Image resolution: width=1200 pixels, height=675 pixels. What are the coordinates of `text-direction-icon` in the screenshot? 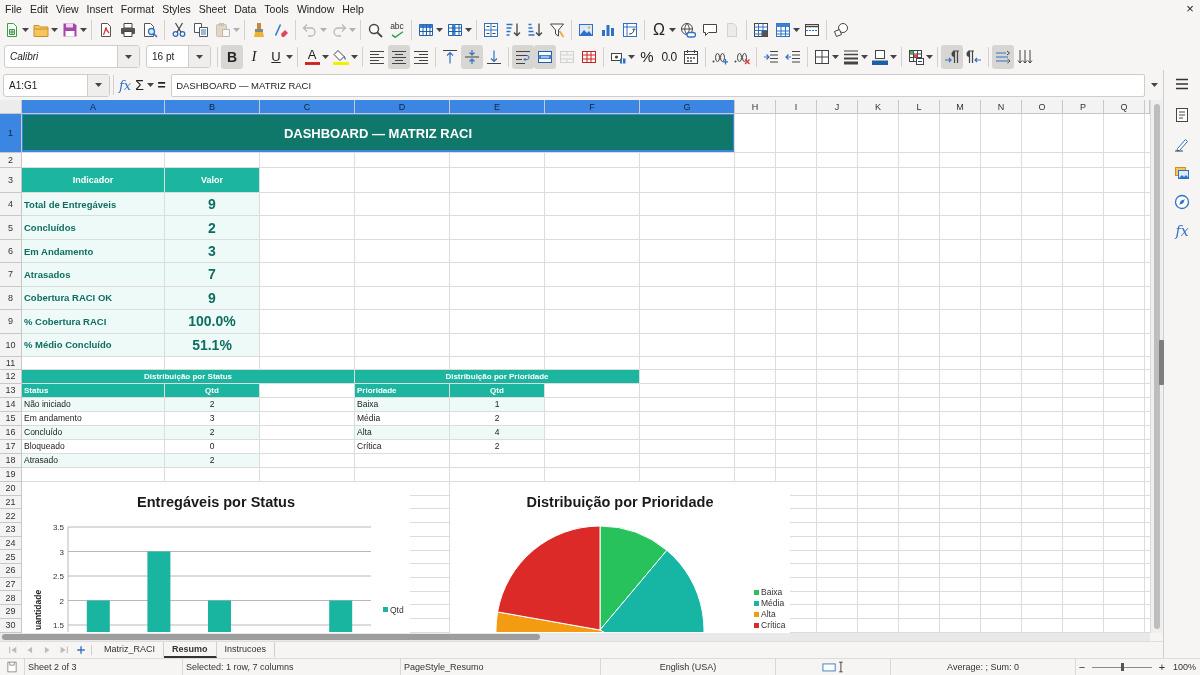 It's located at (1003, 56).